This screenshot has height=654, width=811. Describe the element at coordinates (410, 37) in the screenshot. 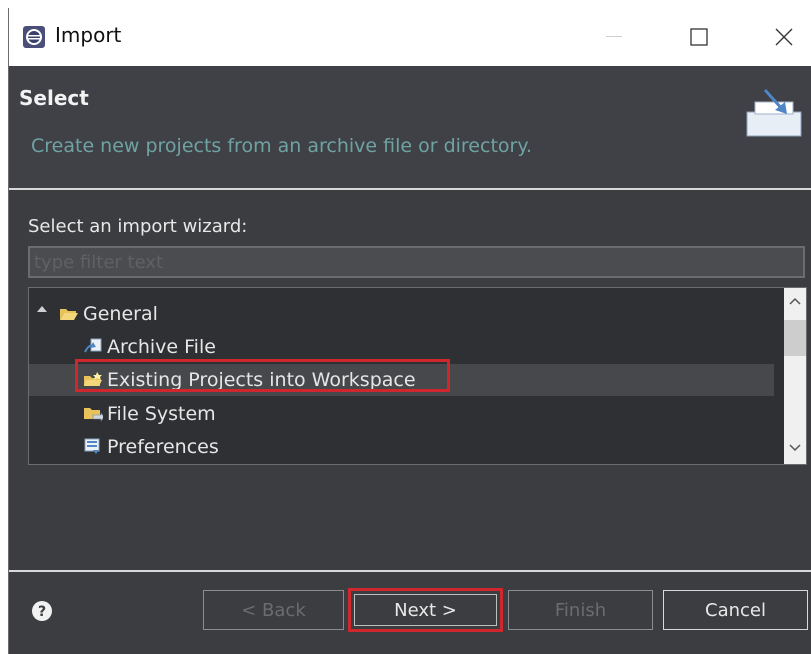

I see `title-bar: Import` at that location.